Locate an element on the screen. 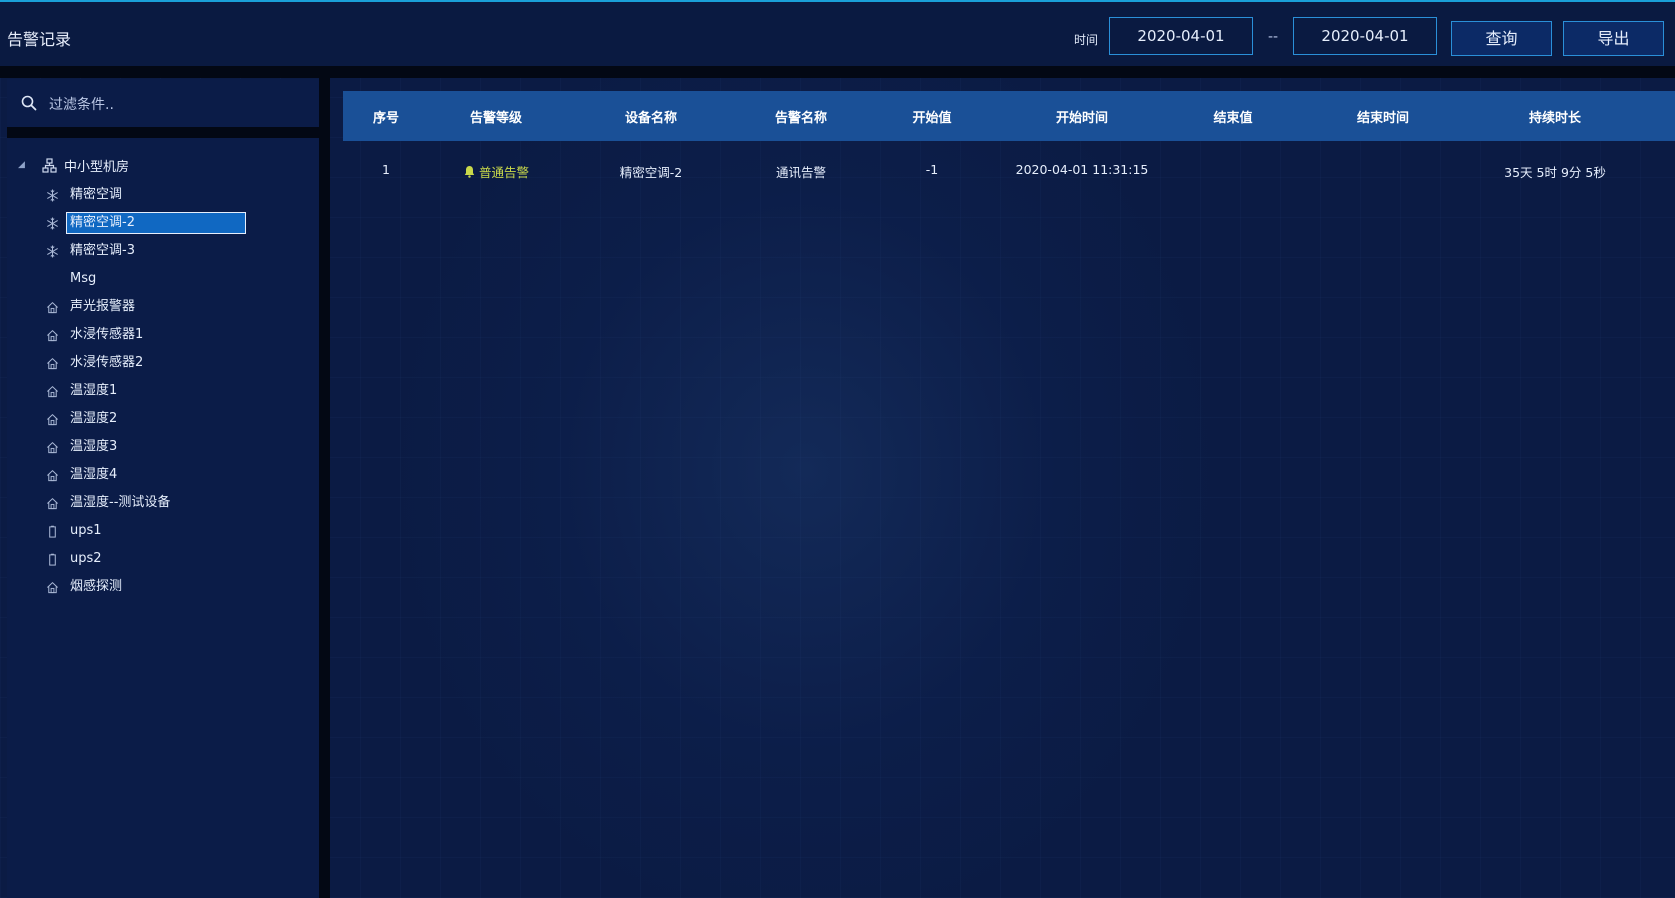 This screenshot has height=898, width=1675. tree-item: ups2 is located at coordinates (126, 559).